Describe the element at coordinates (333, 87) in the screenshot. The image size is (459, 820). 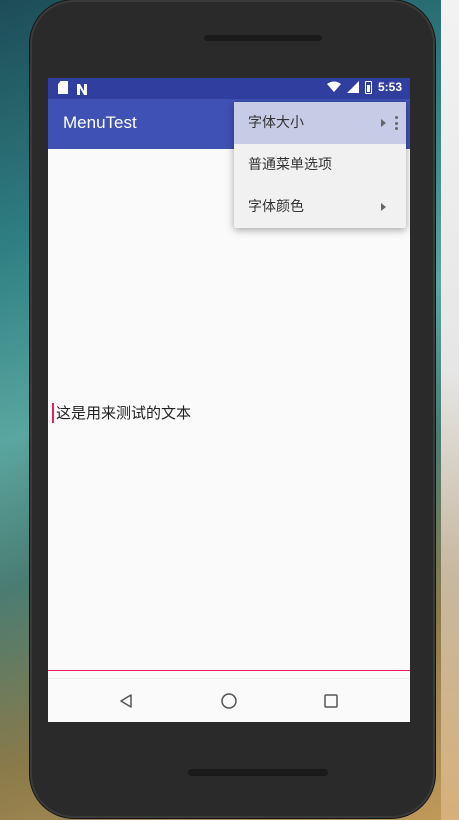
I see `wifi-icon` at that location.